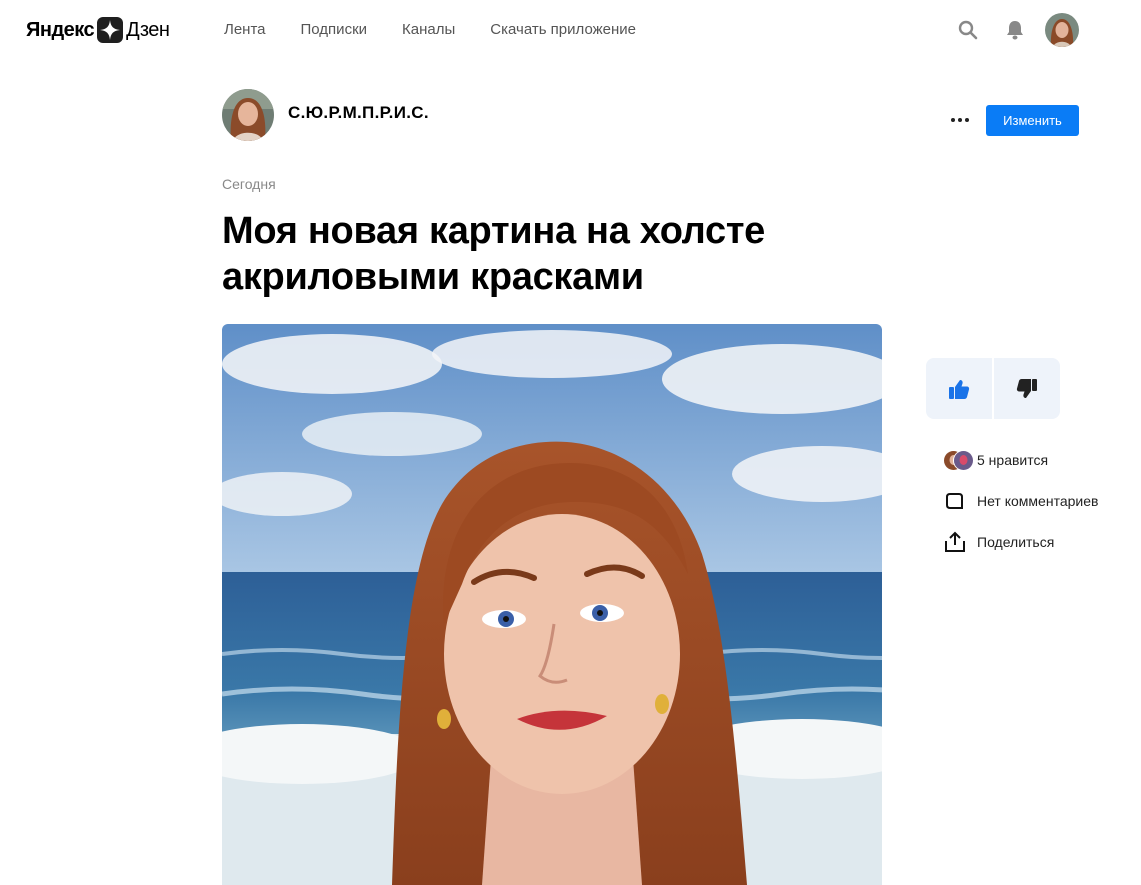 The image size is (1141, 885). I want to click on header-actions, so click(1008, 30).